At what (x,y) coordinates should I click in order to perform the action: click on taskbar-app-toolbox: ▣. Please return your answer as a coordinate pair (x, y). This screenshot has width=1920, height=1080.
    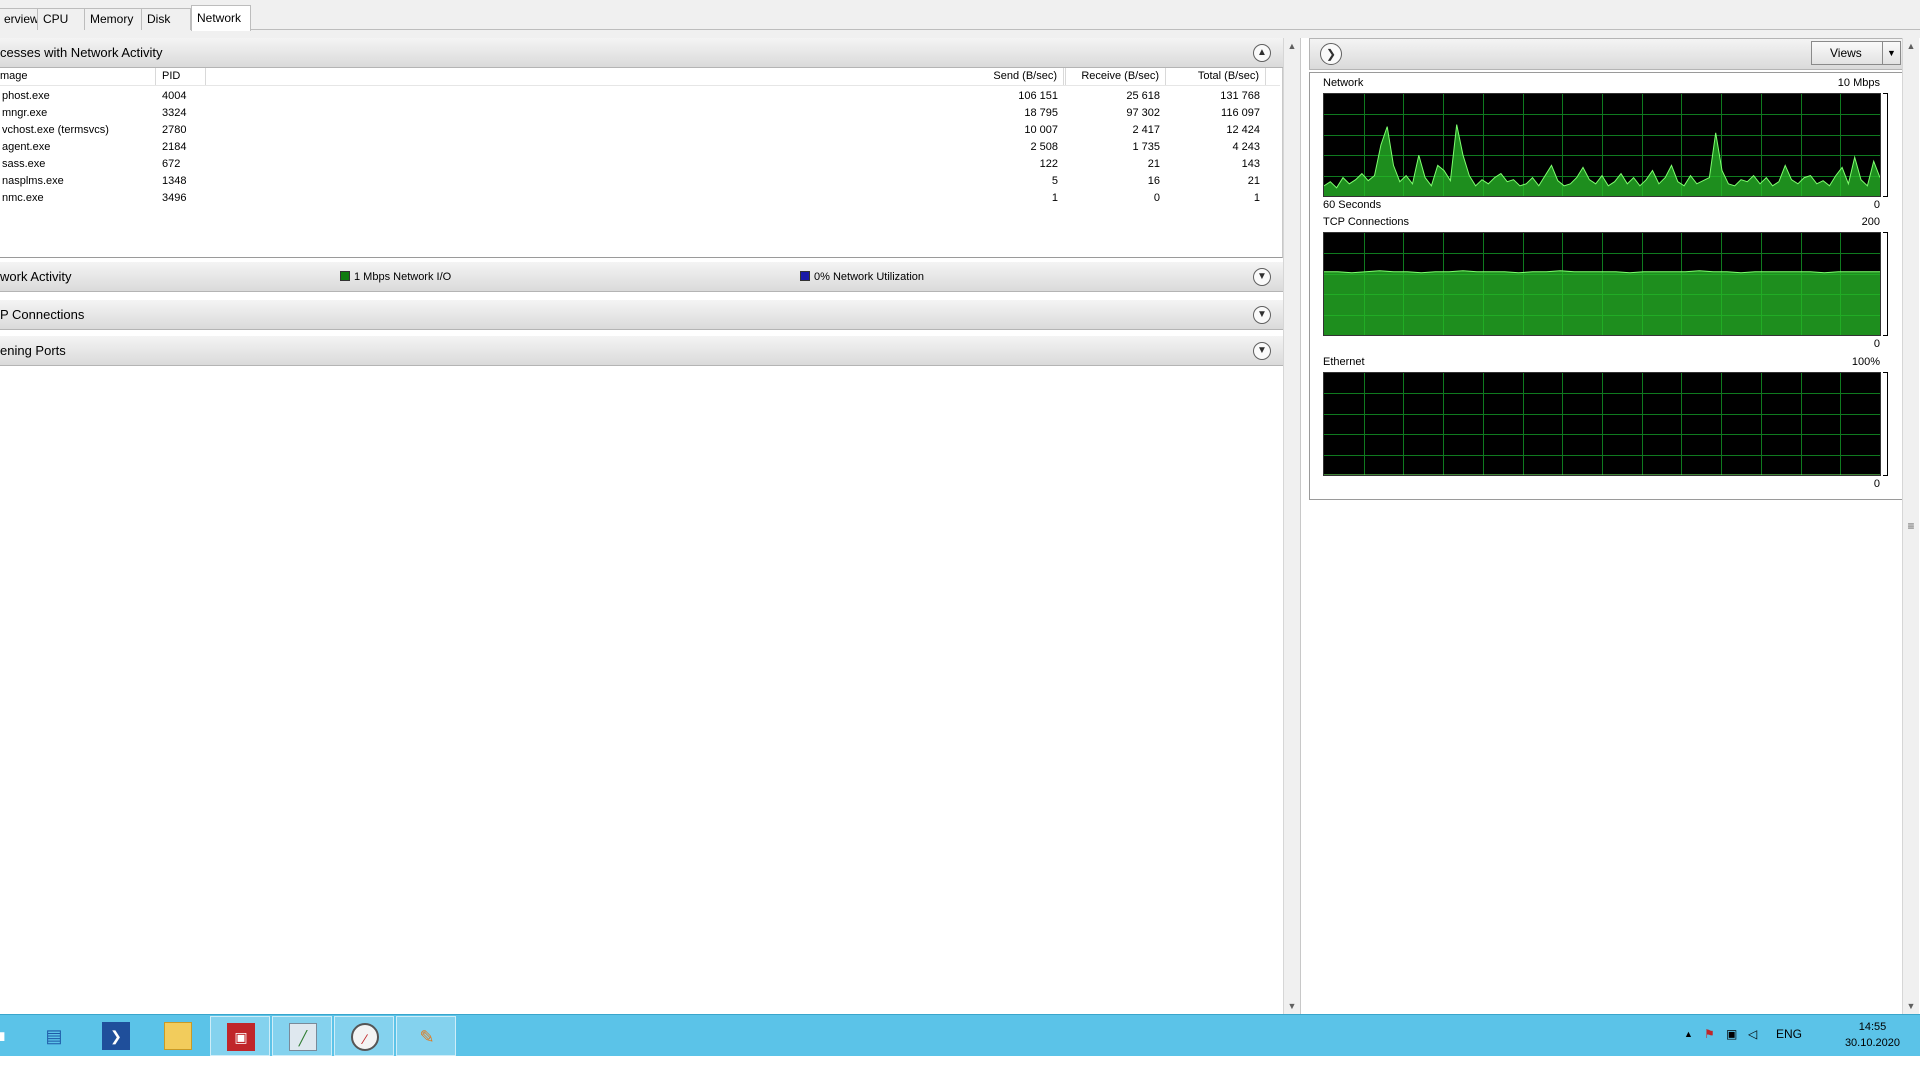
    Looking at the image, I should click on (240, 1036).